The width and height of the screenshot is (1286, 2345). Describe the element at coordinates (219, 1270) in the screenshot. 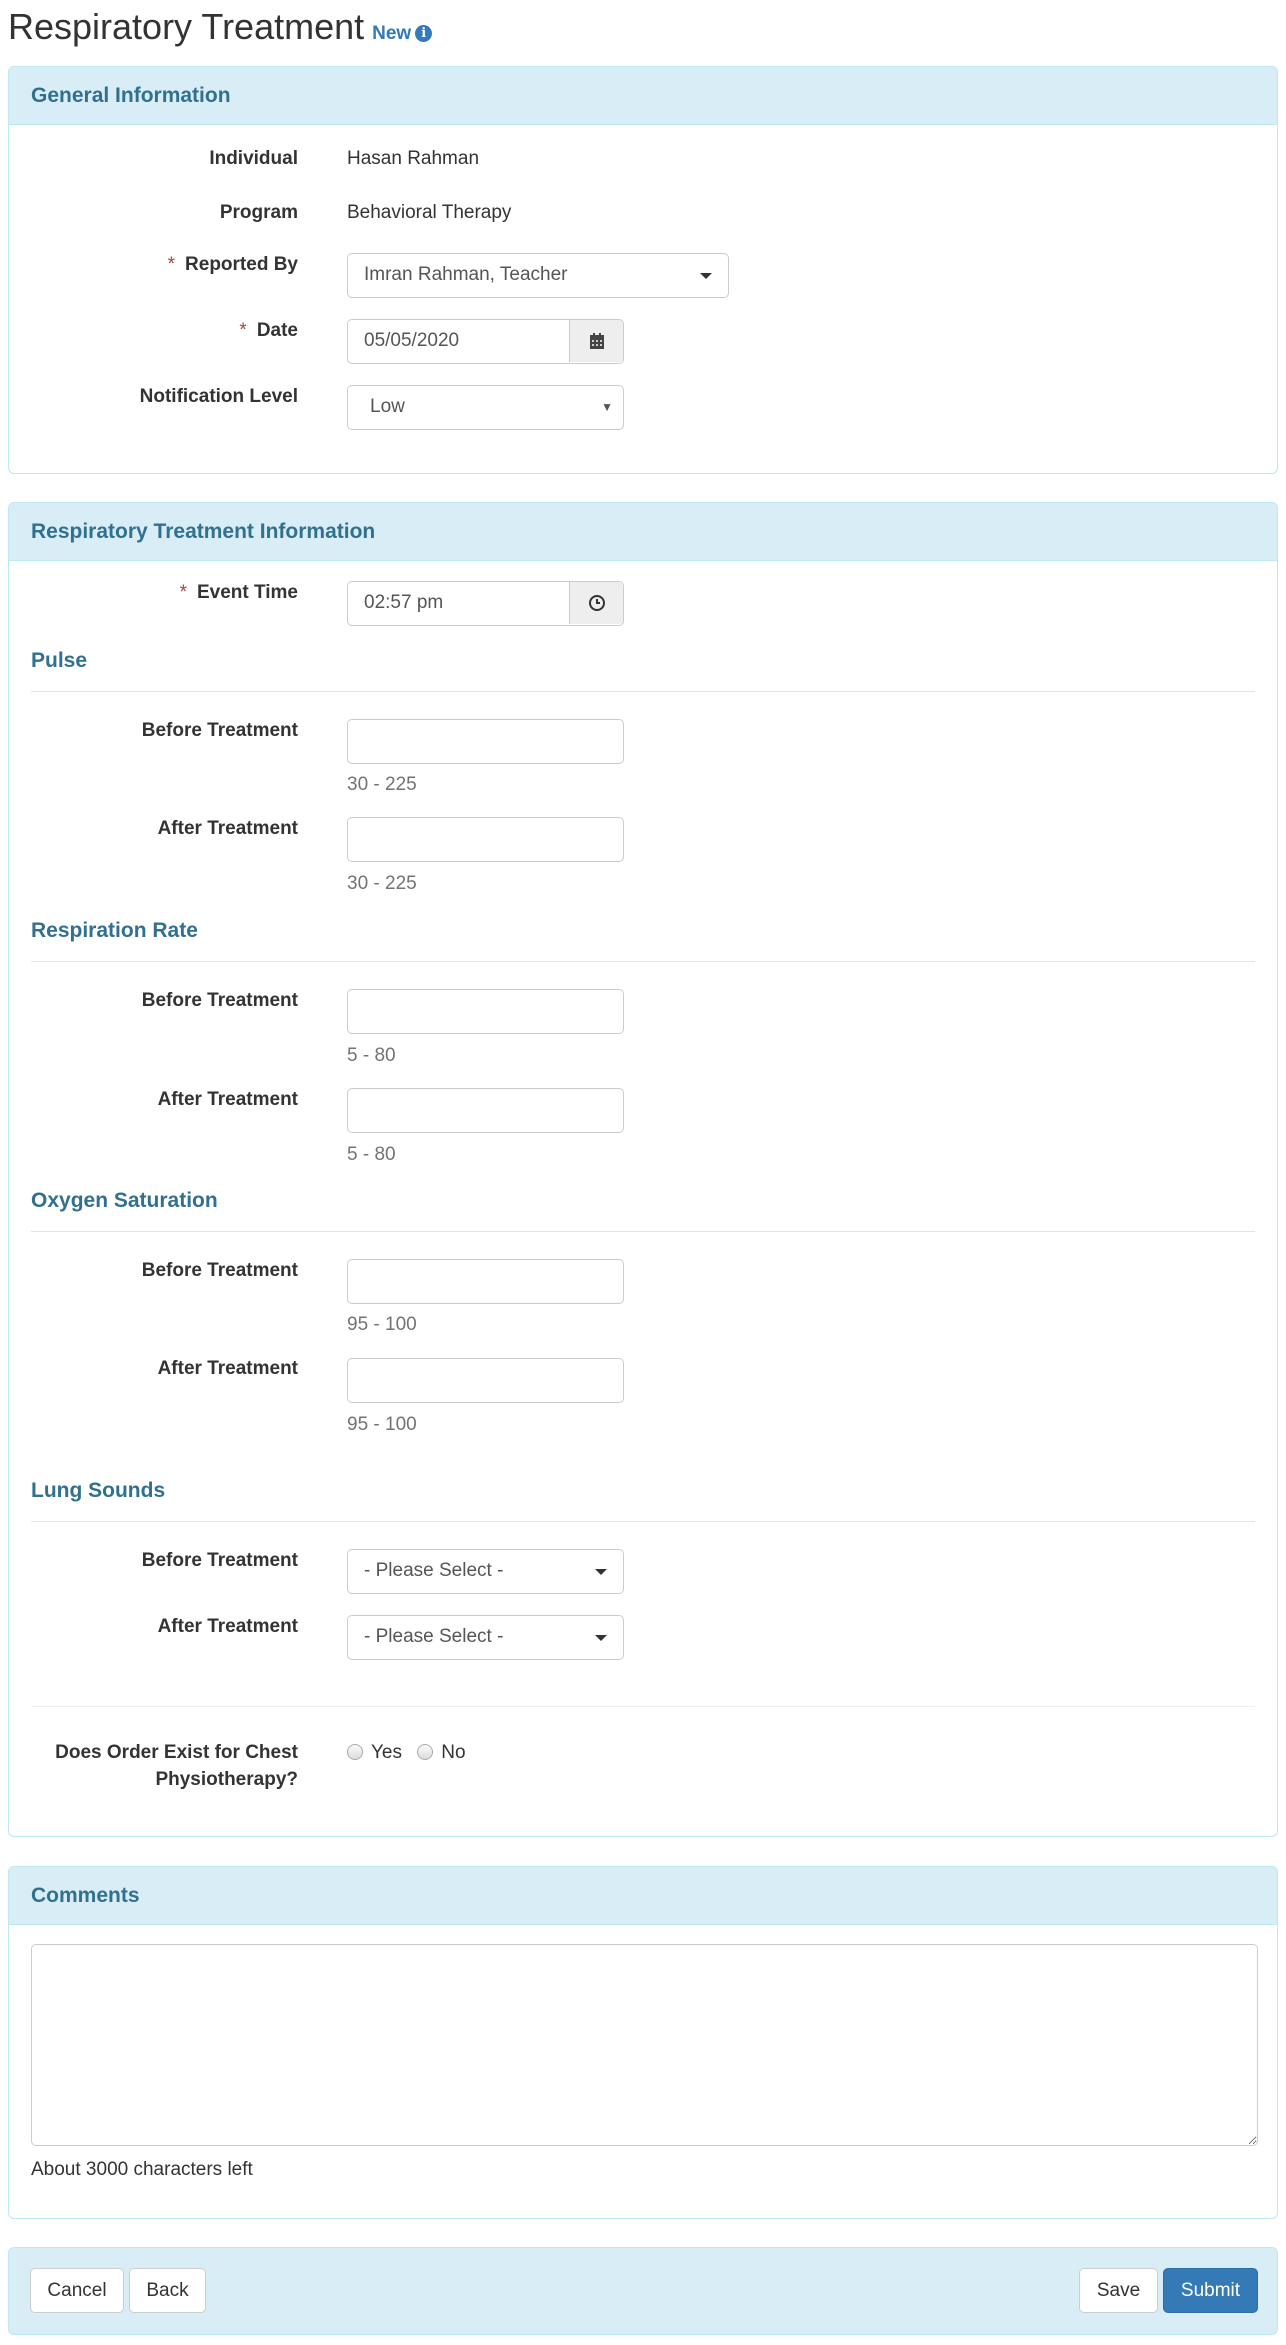

I see `oxygen-before-label: Before Treatment` at that location.